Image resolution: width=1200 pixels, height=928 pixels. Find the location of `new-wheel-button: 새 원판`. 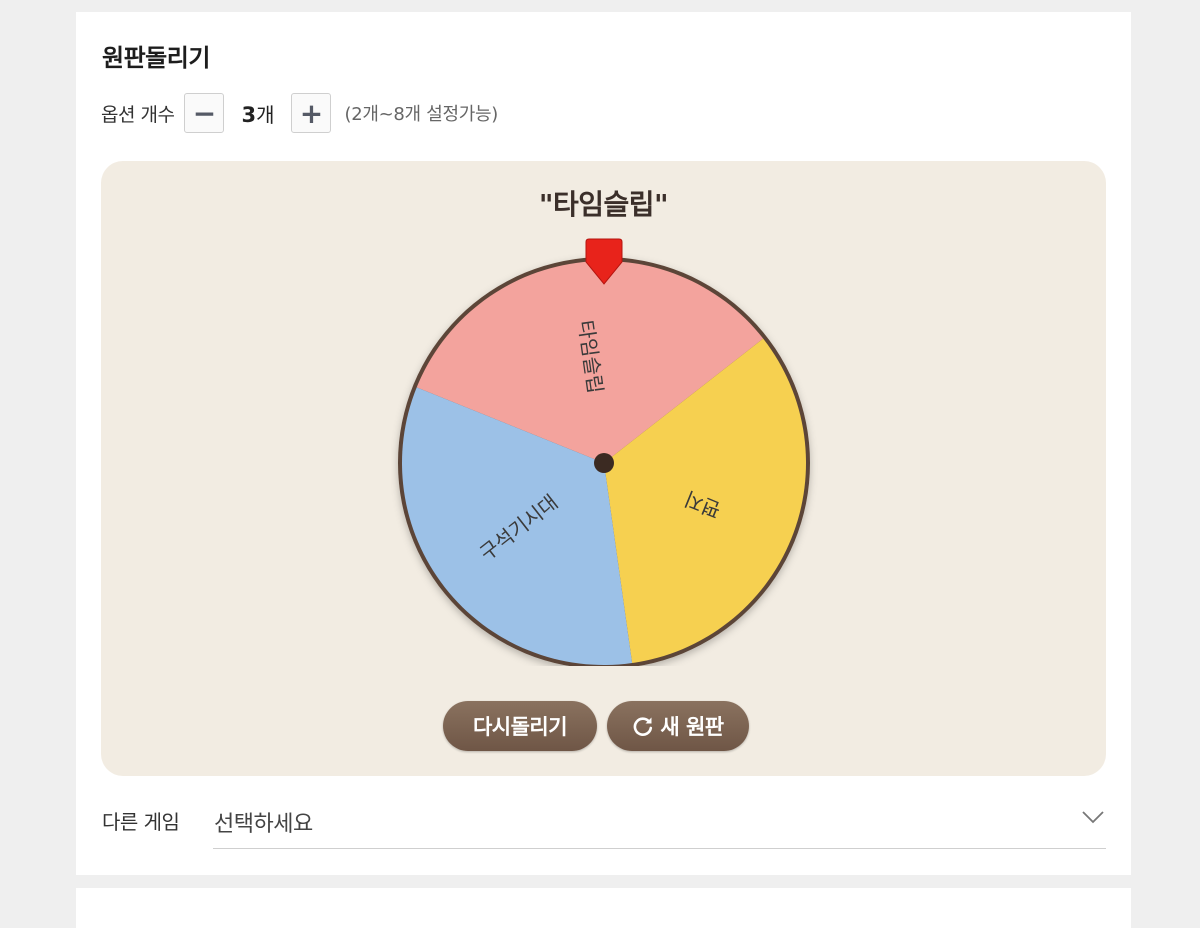

new-wheel-button: 새 원판 is located at coordinates (678, 726).